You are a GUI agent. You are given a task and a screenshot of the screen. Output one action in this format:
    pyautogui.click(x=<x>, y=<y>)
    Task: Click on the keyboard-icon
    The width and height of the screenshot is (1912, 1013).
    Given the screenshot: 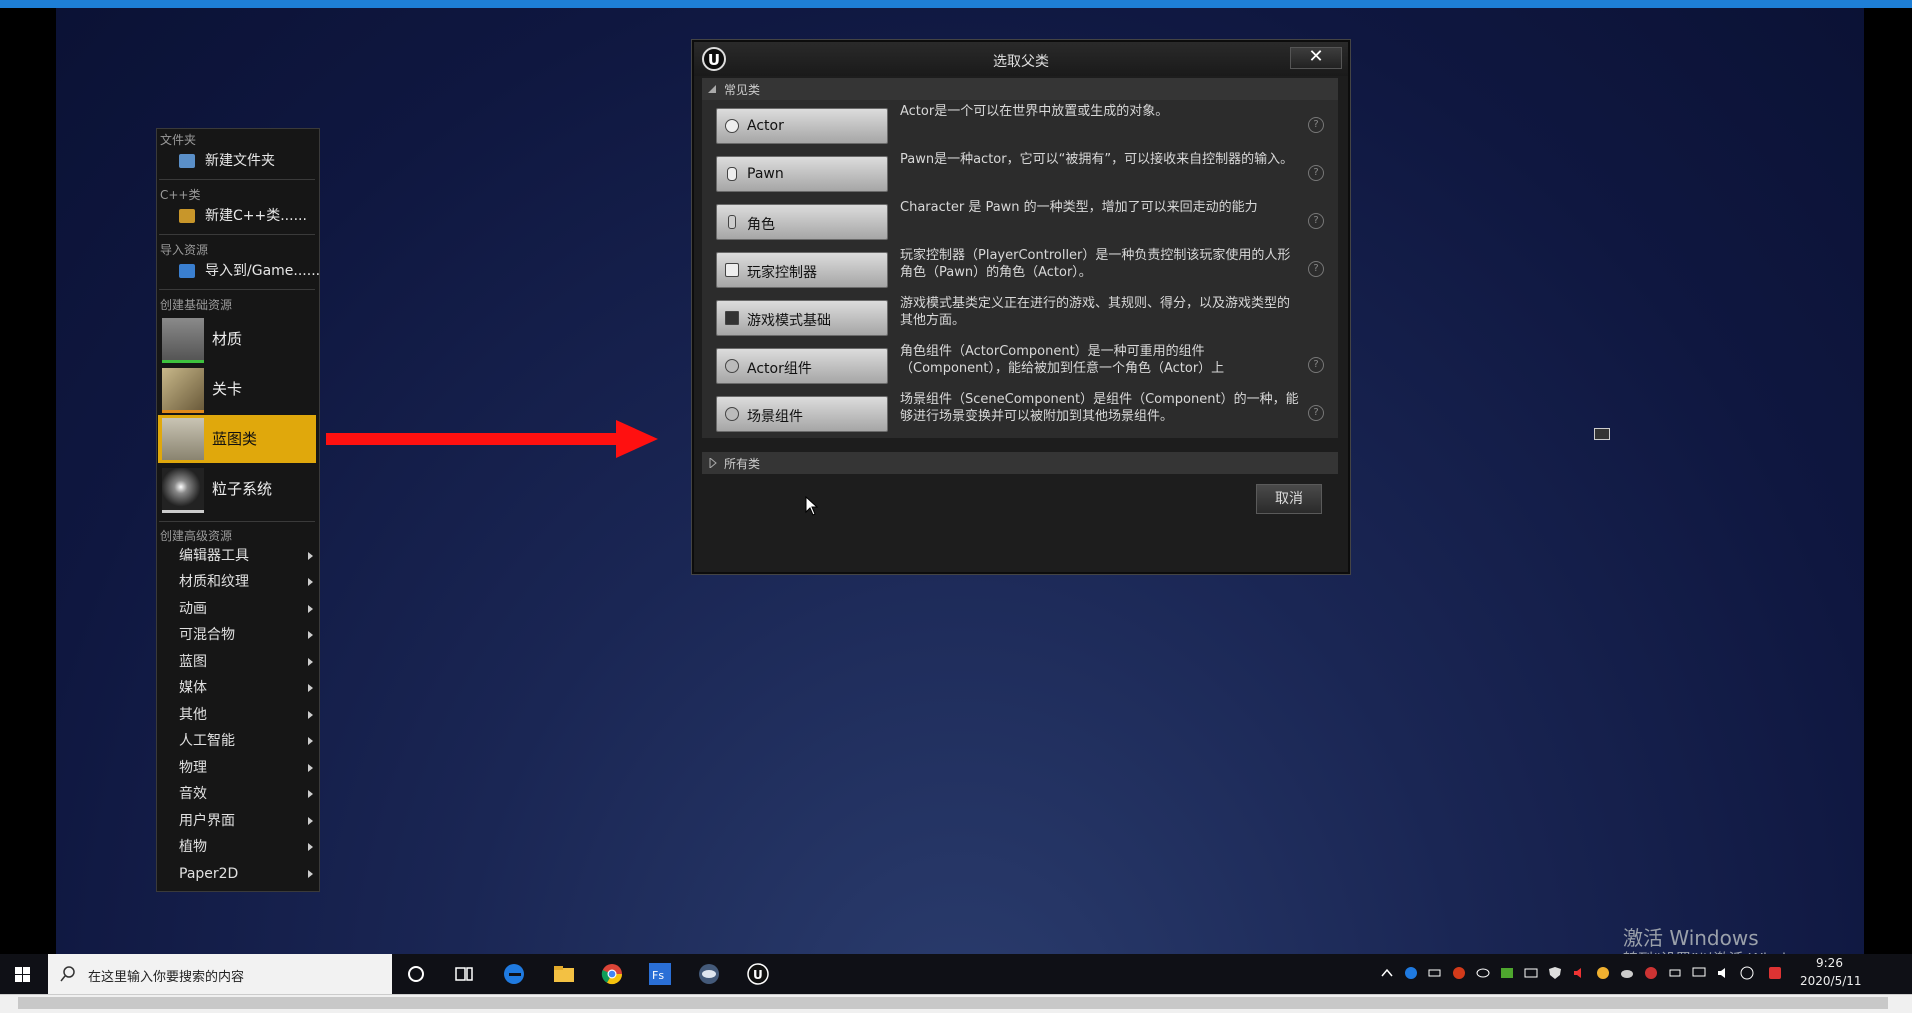 What is the action you would take?
    pyautogui.click(x=1531, y=973)
    